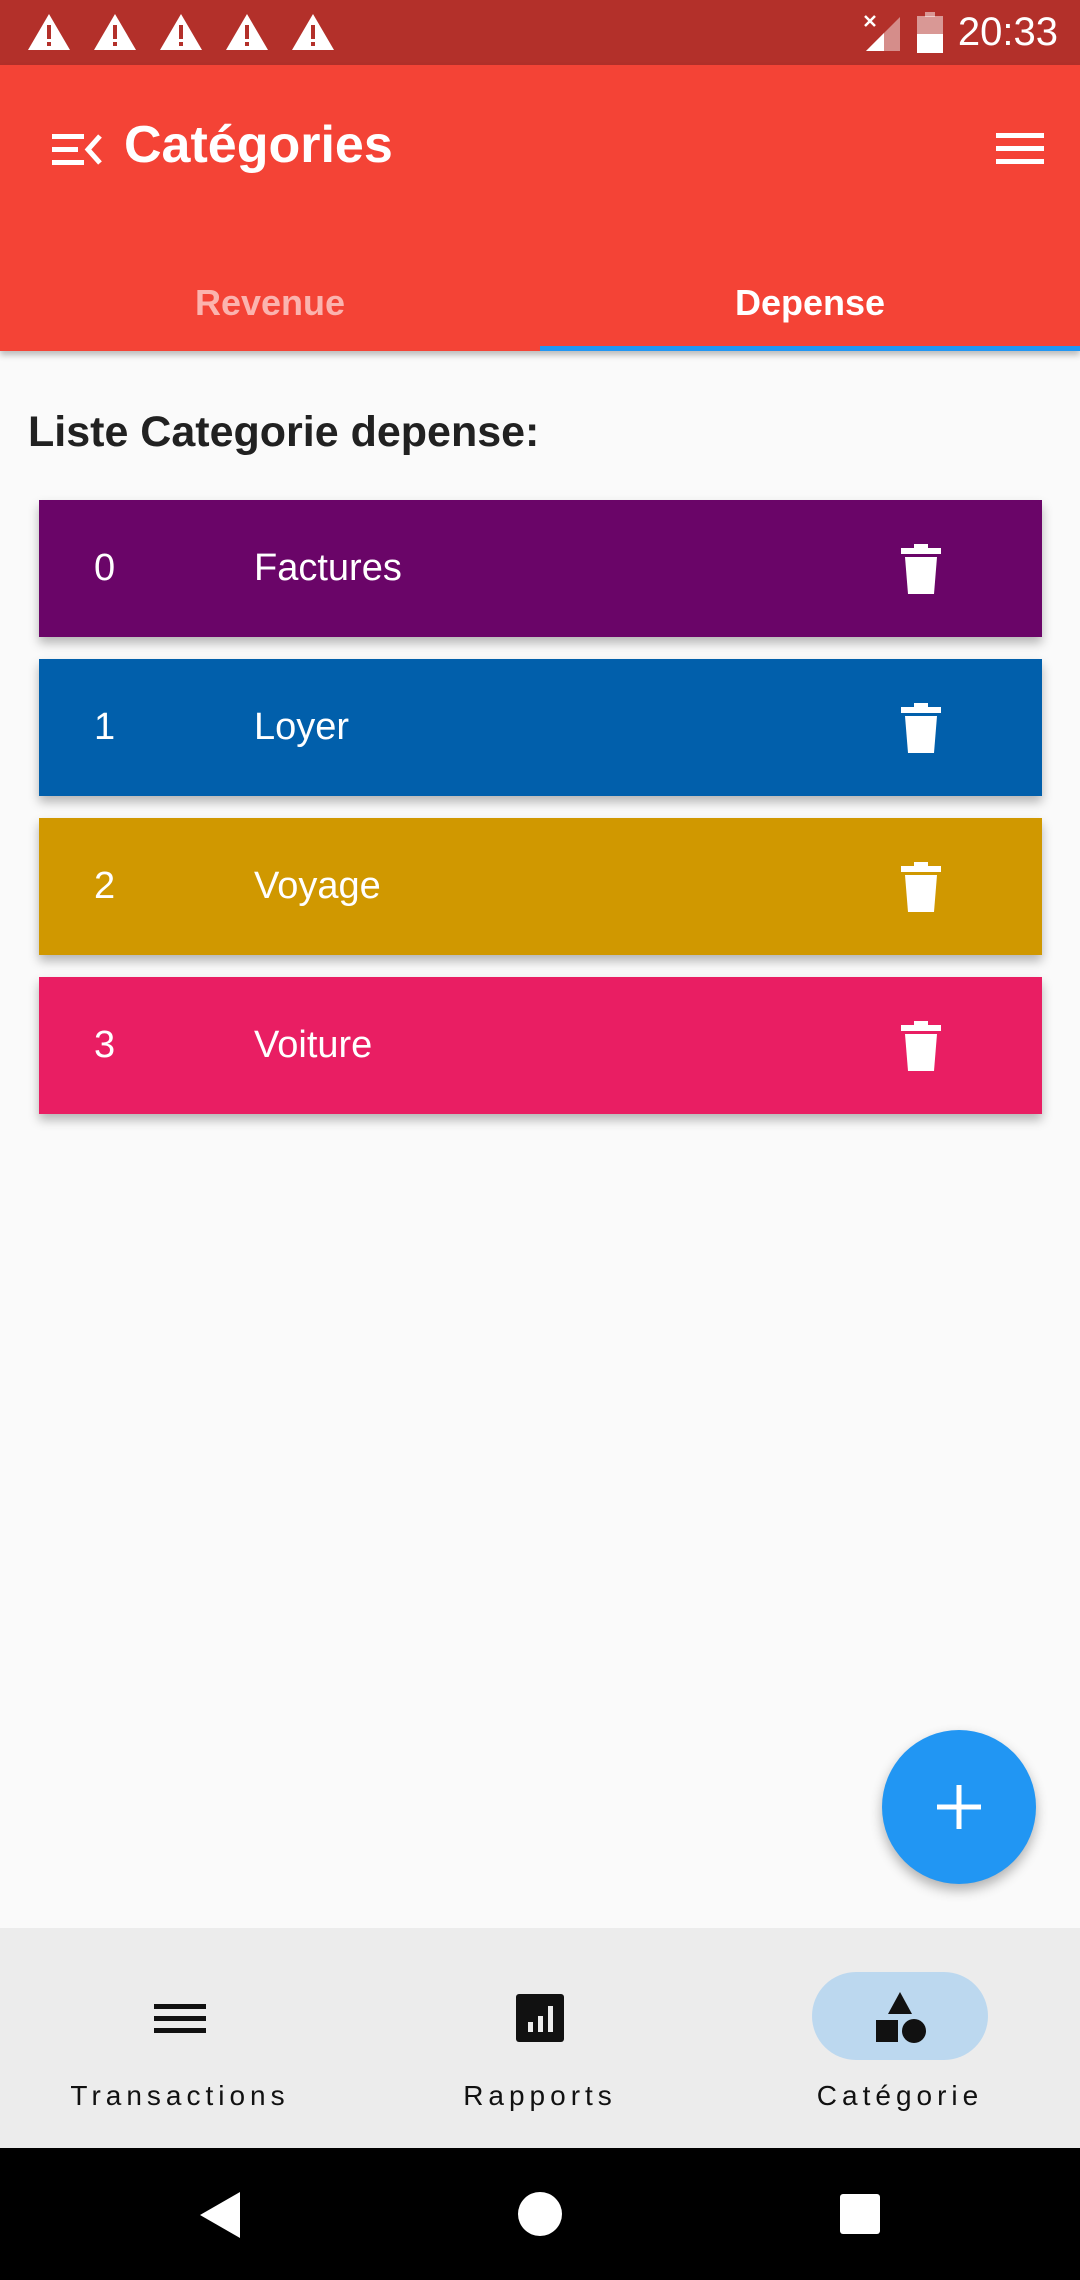 The width and height of the screenshot is (1080, 2280). Describe the element at coordinates (302, 727) in the screenshot. I see `category-name: Loyer` at that location.